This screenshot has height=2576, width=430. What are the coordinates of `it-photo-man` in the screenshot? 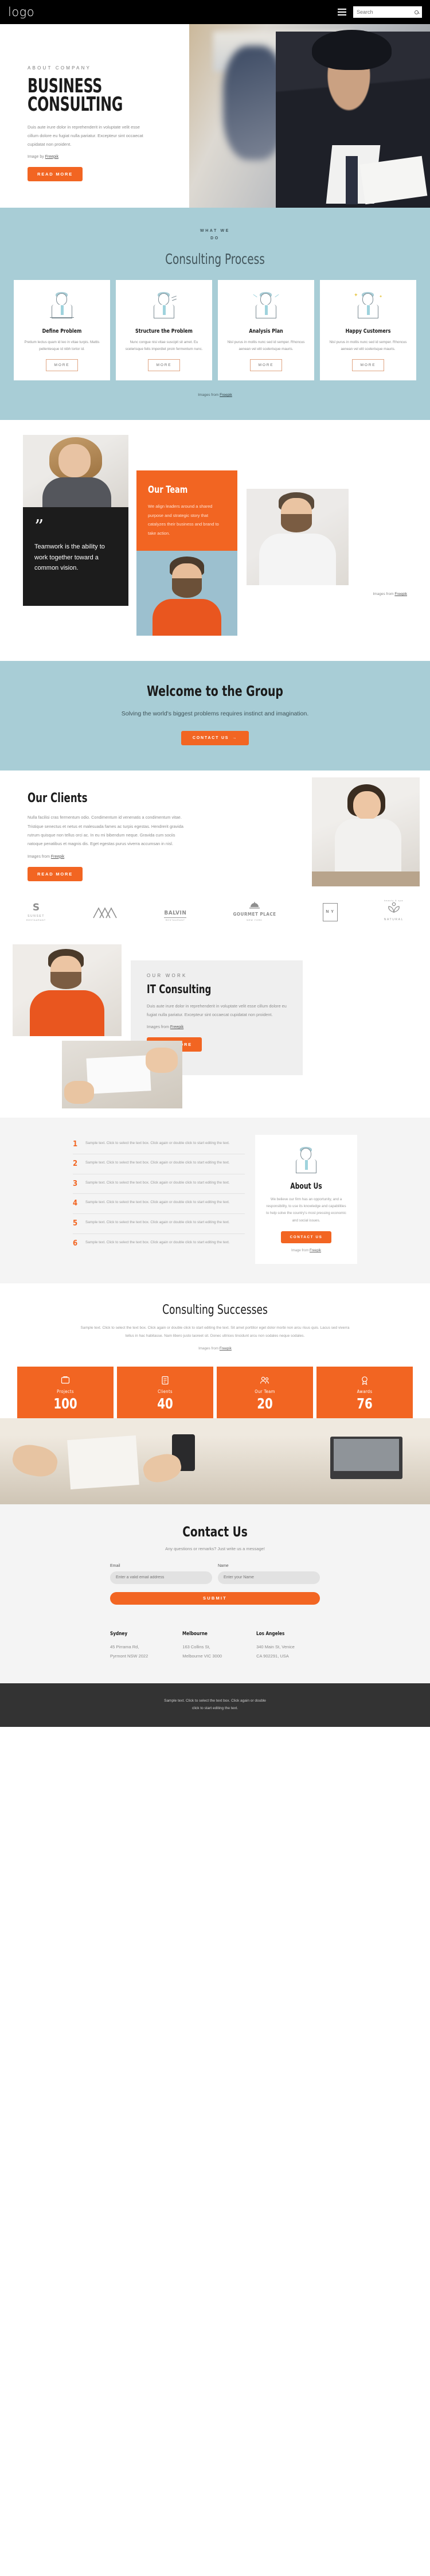 It's located at (67, 990).